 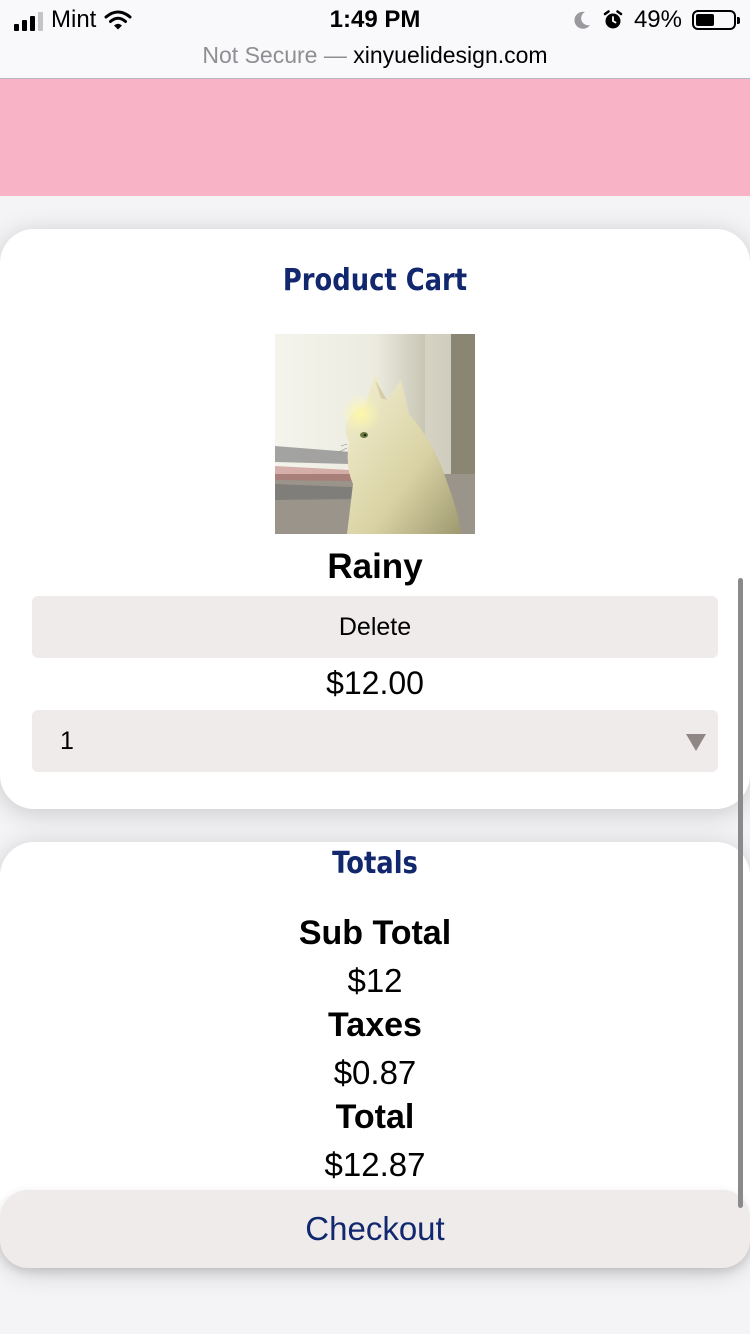 I want to click on subtotal-label: Sub Total, so click(x=375, y=933).